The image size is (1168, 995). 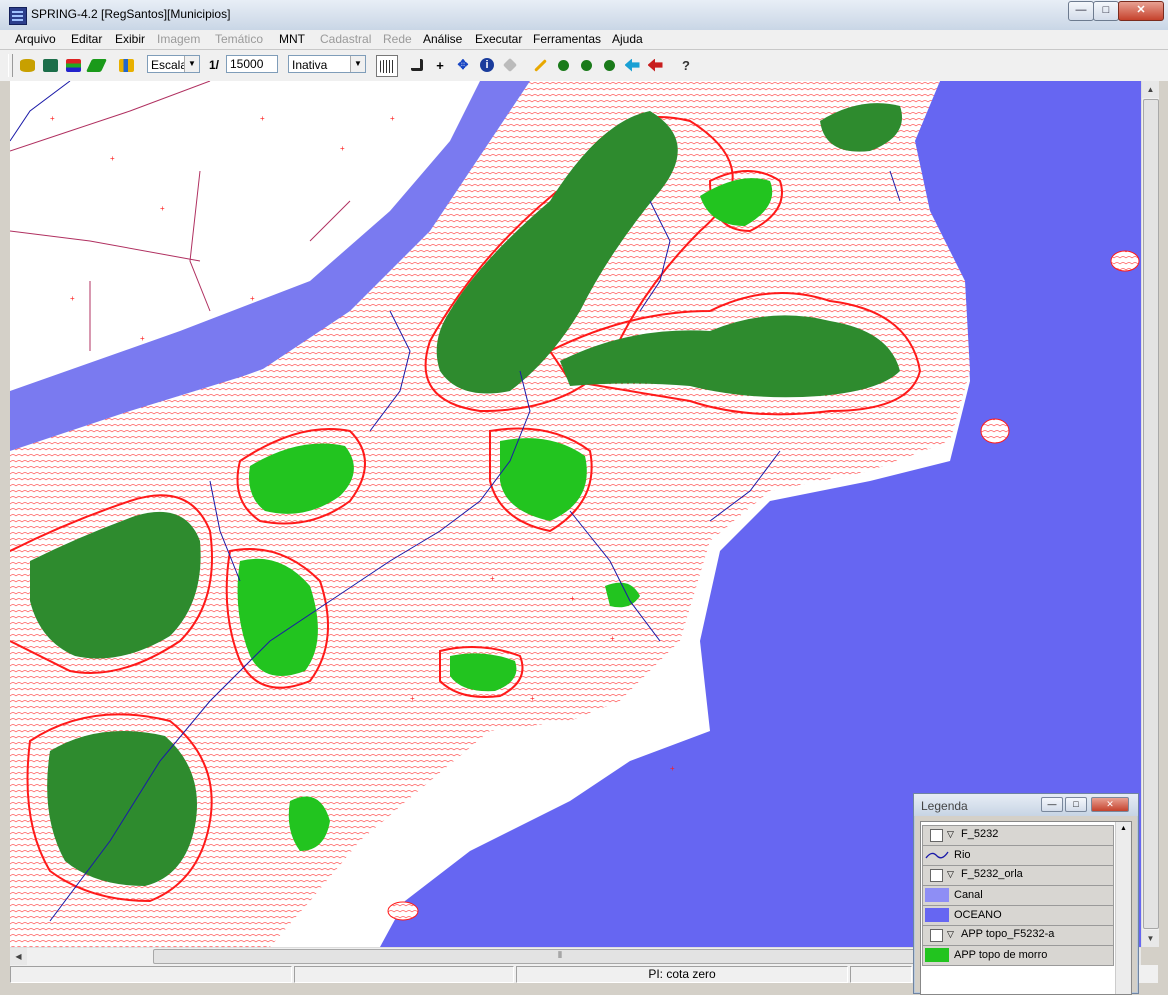 I want to click on scroll-down-arrow: ▼, so click(x=1150, y=938).